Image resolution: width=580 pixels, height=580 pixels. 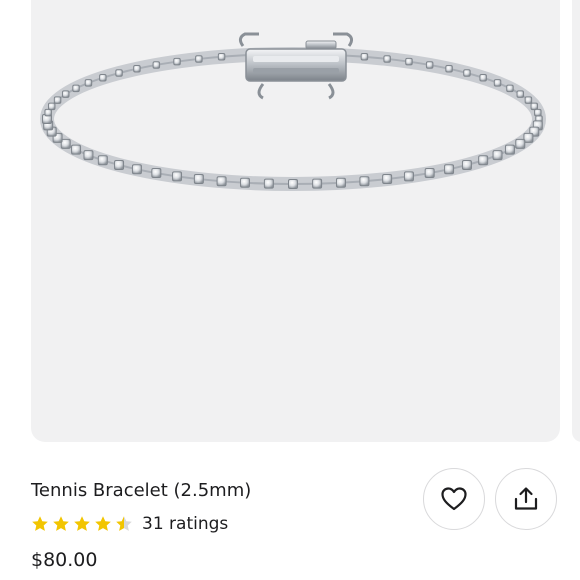 I want to click on favorite-button, so click(x=454, y=499).